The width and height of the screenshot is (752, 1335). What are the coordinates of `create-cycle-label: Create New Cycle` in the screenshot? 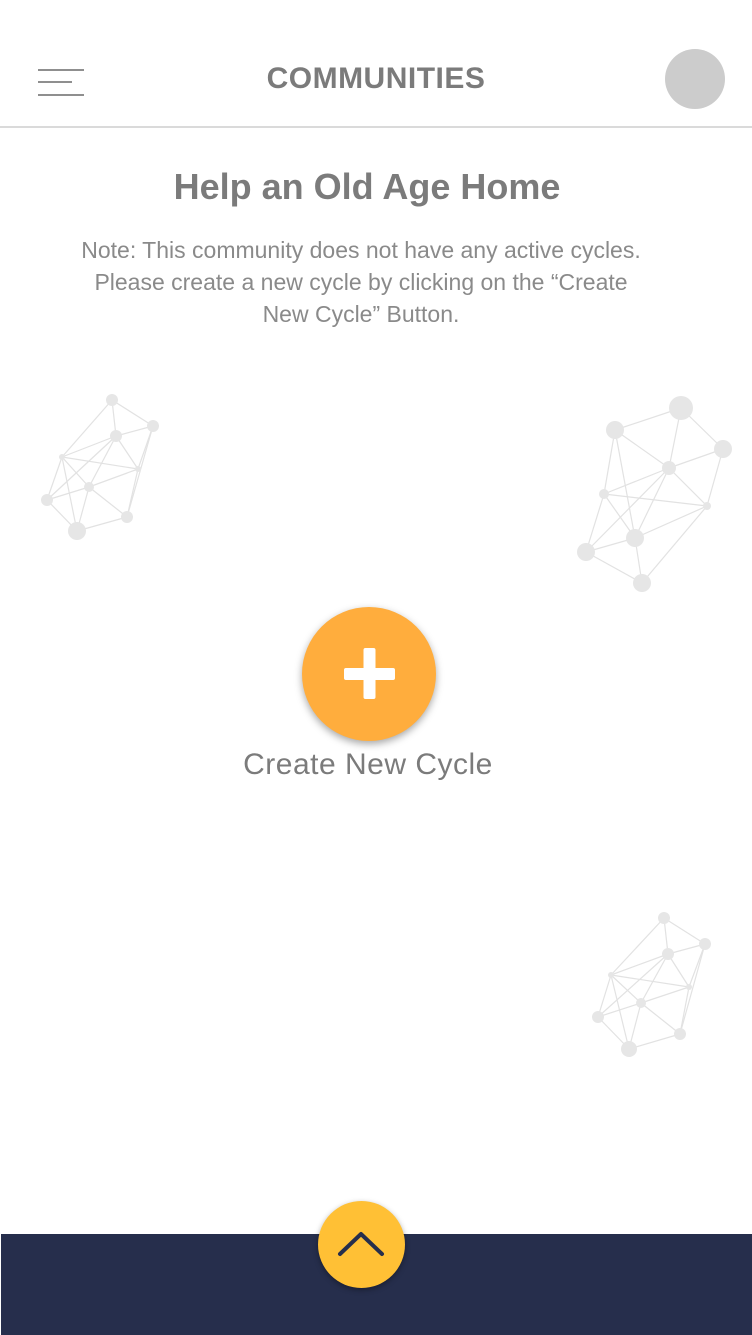 It's located at (368, 765).